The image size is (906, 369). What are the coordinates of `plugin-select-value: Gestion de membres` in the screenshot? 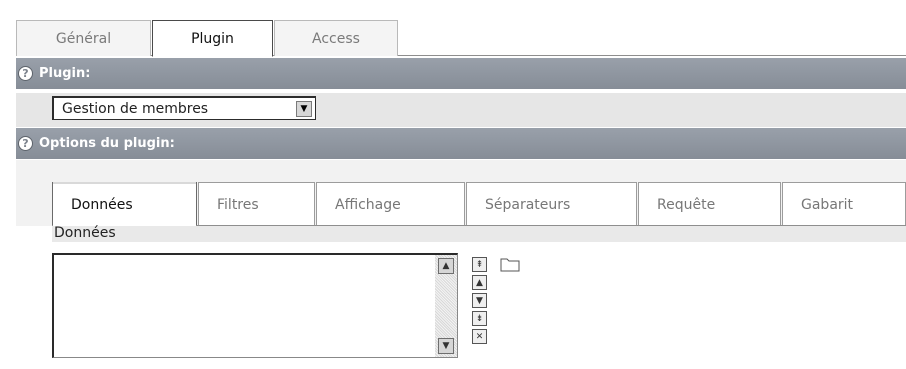 It's located at (135, 108).